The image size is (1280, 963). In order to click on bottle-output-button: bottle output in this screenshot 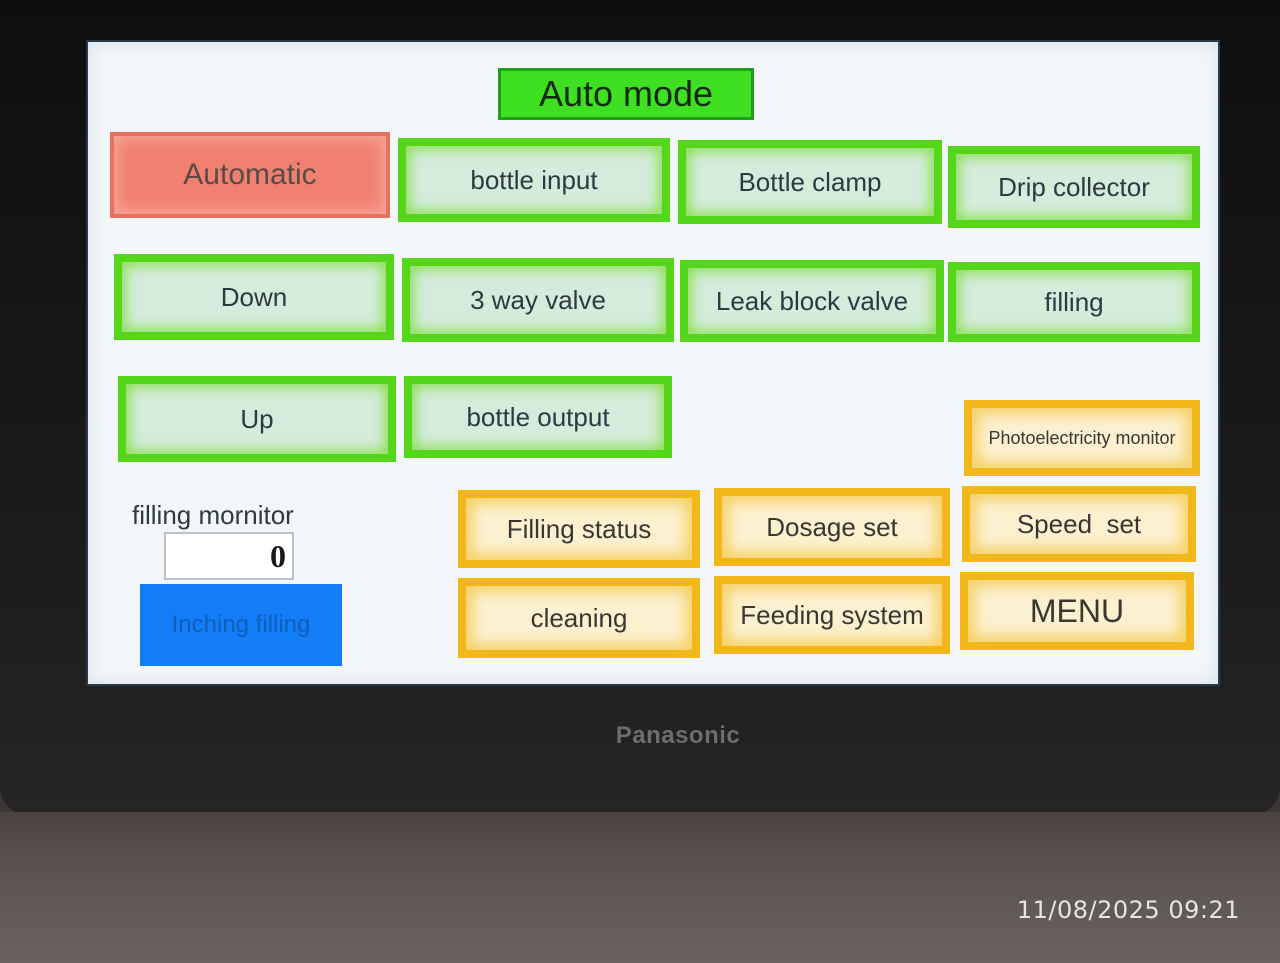, I will do `click(538, 417)`.